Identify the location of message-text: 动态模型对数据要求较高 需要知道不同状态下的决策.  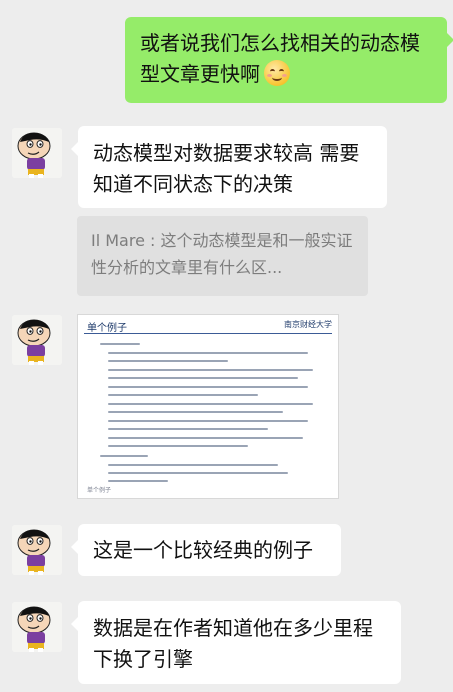
(226, 168).